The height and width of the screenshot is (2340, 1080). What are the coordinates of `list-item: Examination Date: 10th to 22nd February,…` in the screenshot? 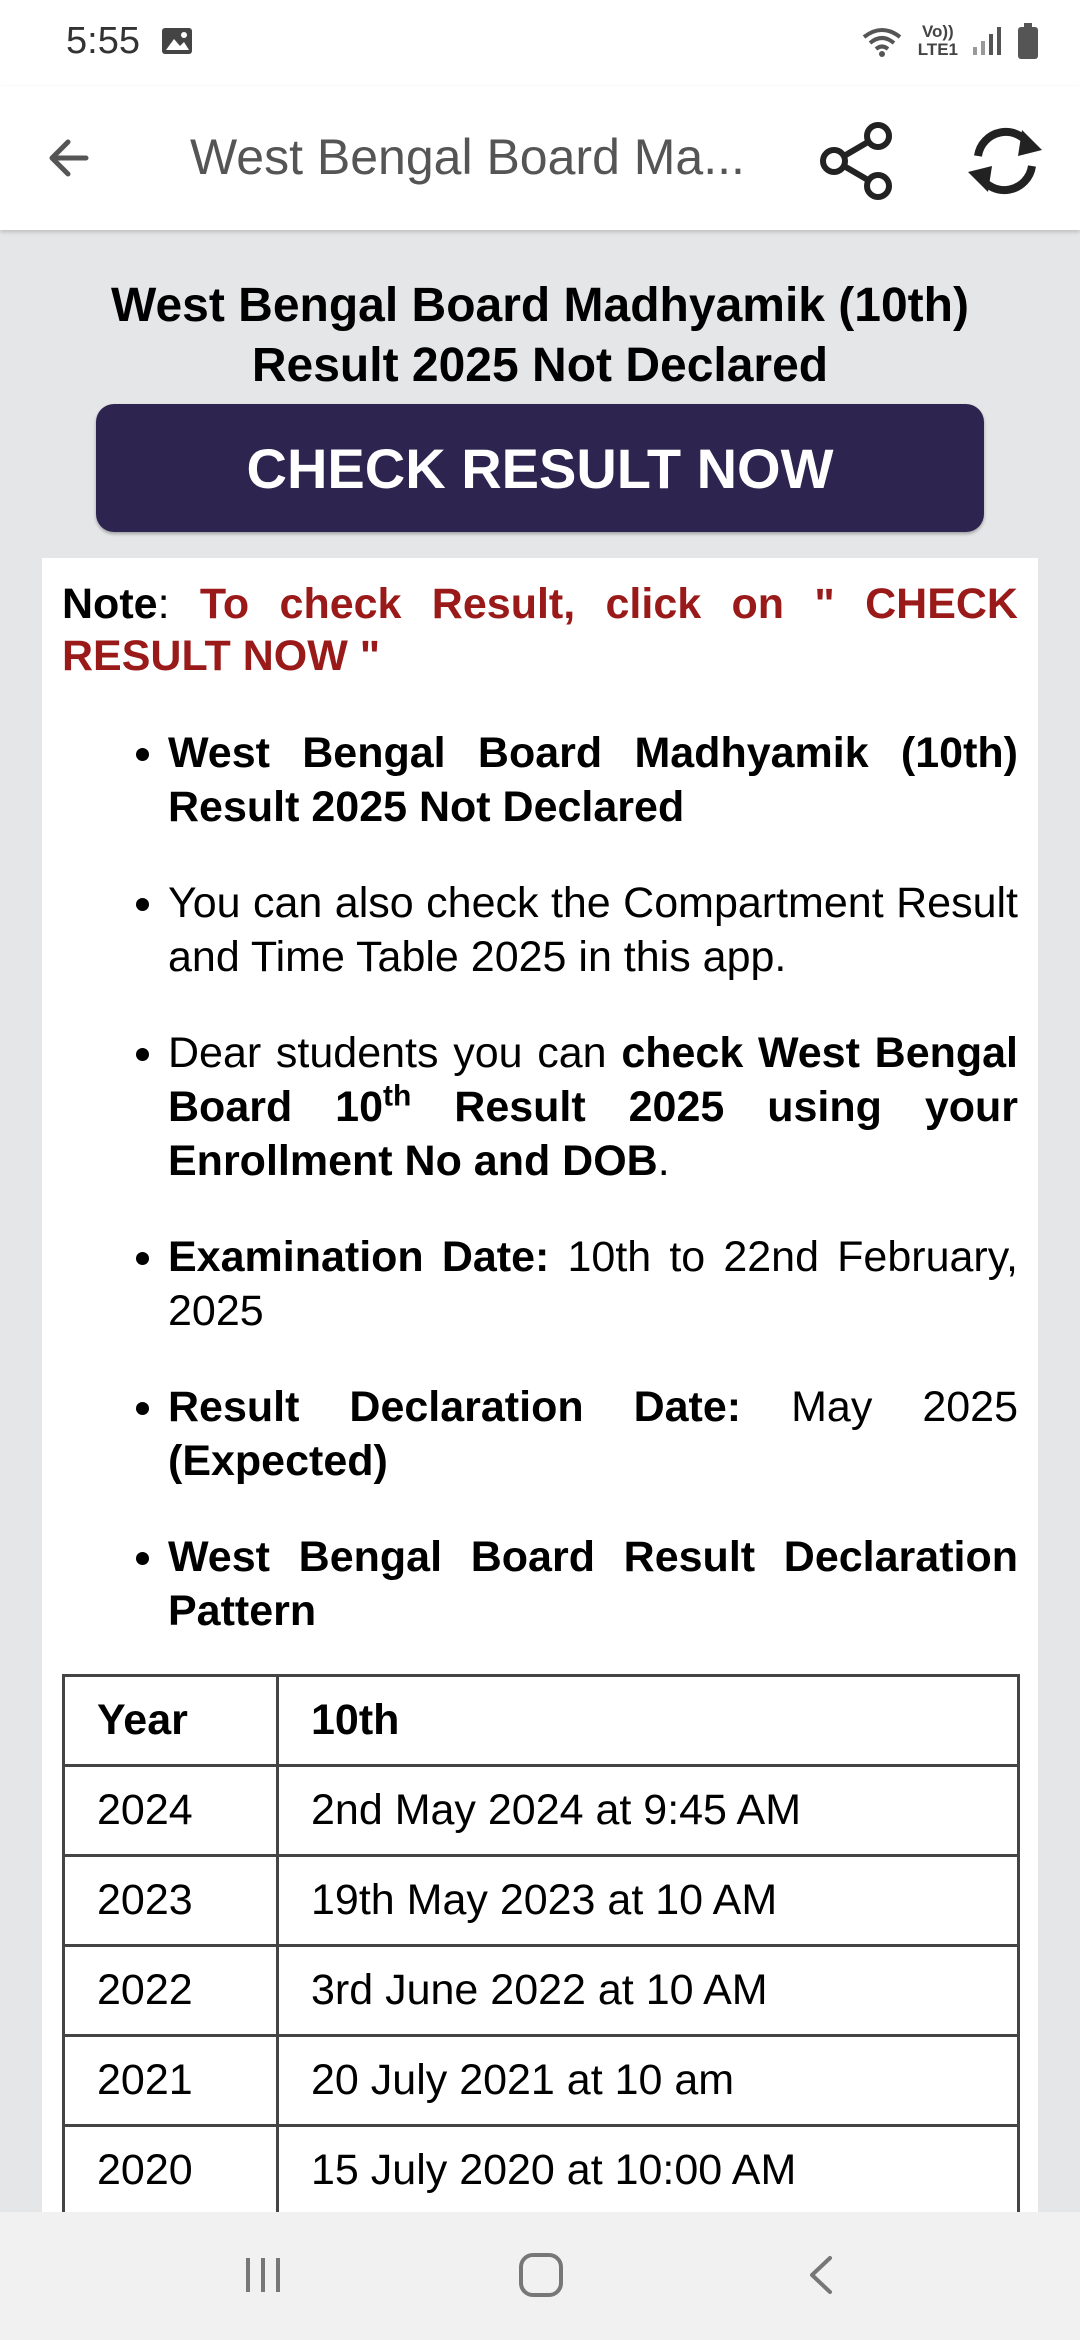 It's located at (593, 1284).